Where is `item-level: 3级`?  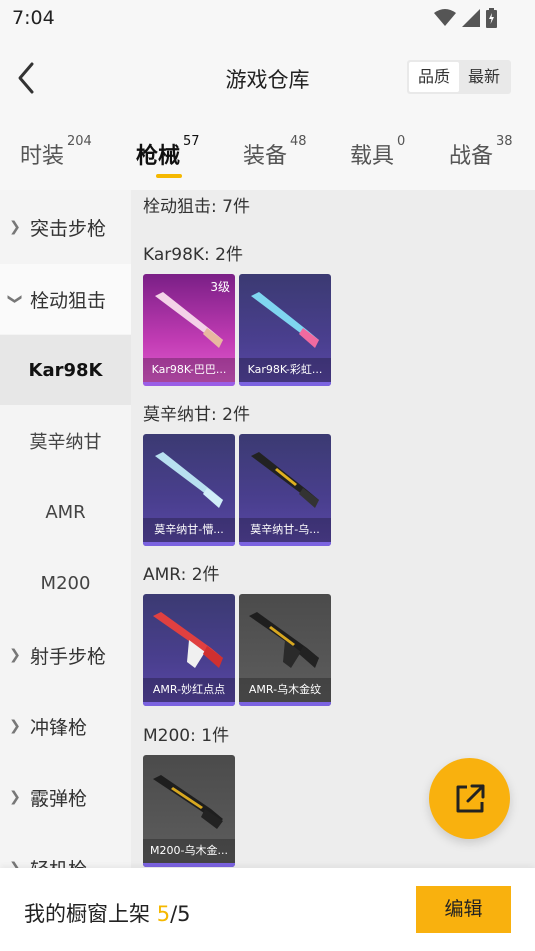 item-level: 3级 is located at coordinates (220, 287).